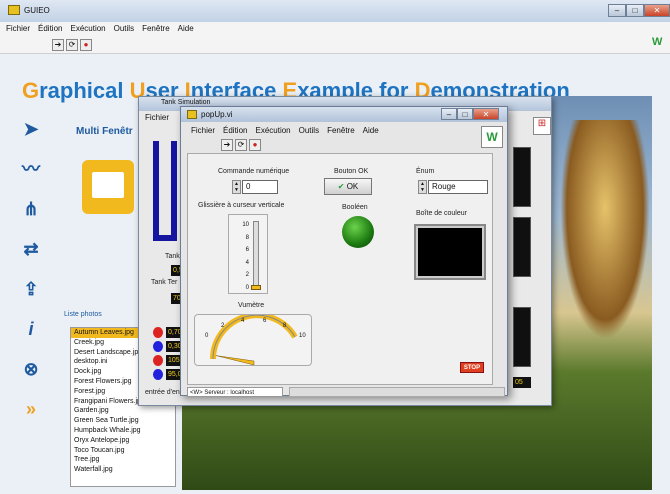  I want to click on slider-label: Glissière à curseur verticale, so click(241, 205).